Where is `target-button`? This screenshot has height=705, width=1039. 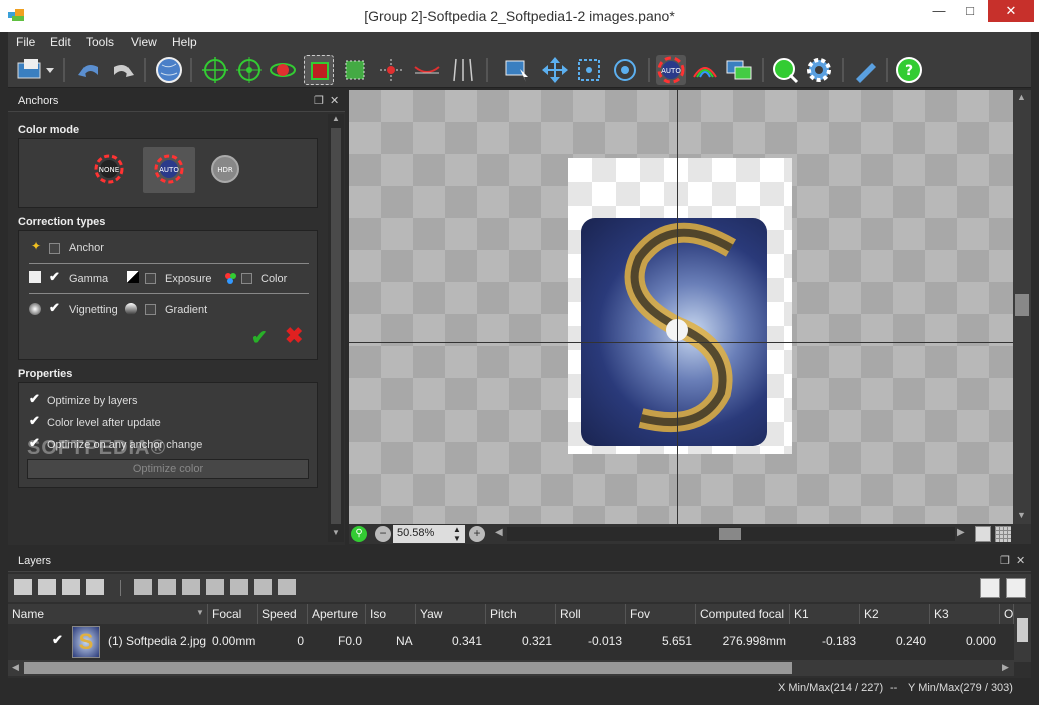
target-button is located at coordinates (625, 70).